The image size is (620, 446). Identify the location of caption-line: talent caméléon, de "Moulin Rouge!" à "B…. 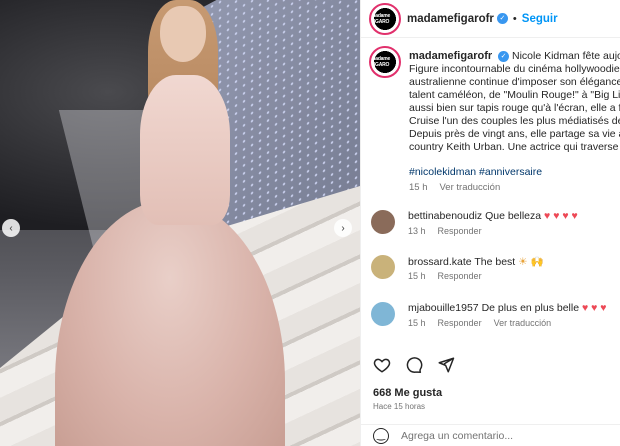
(514, 95).